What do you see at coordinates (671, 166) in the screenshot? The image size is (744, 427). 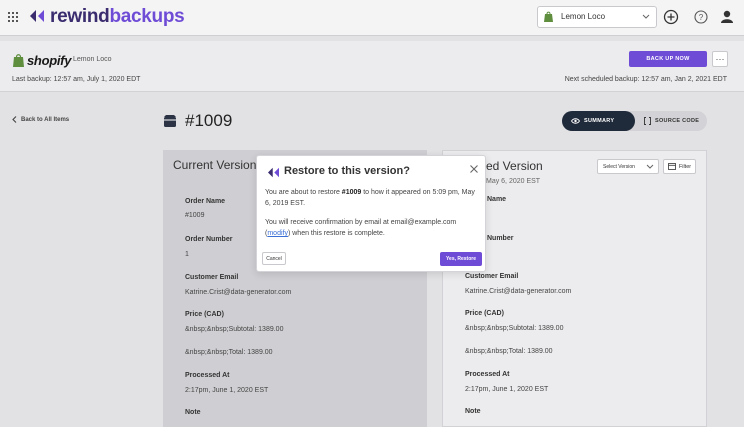 I see `calendar-icon` at bounding box center [671, 166].